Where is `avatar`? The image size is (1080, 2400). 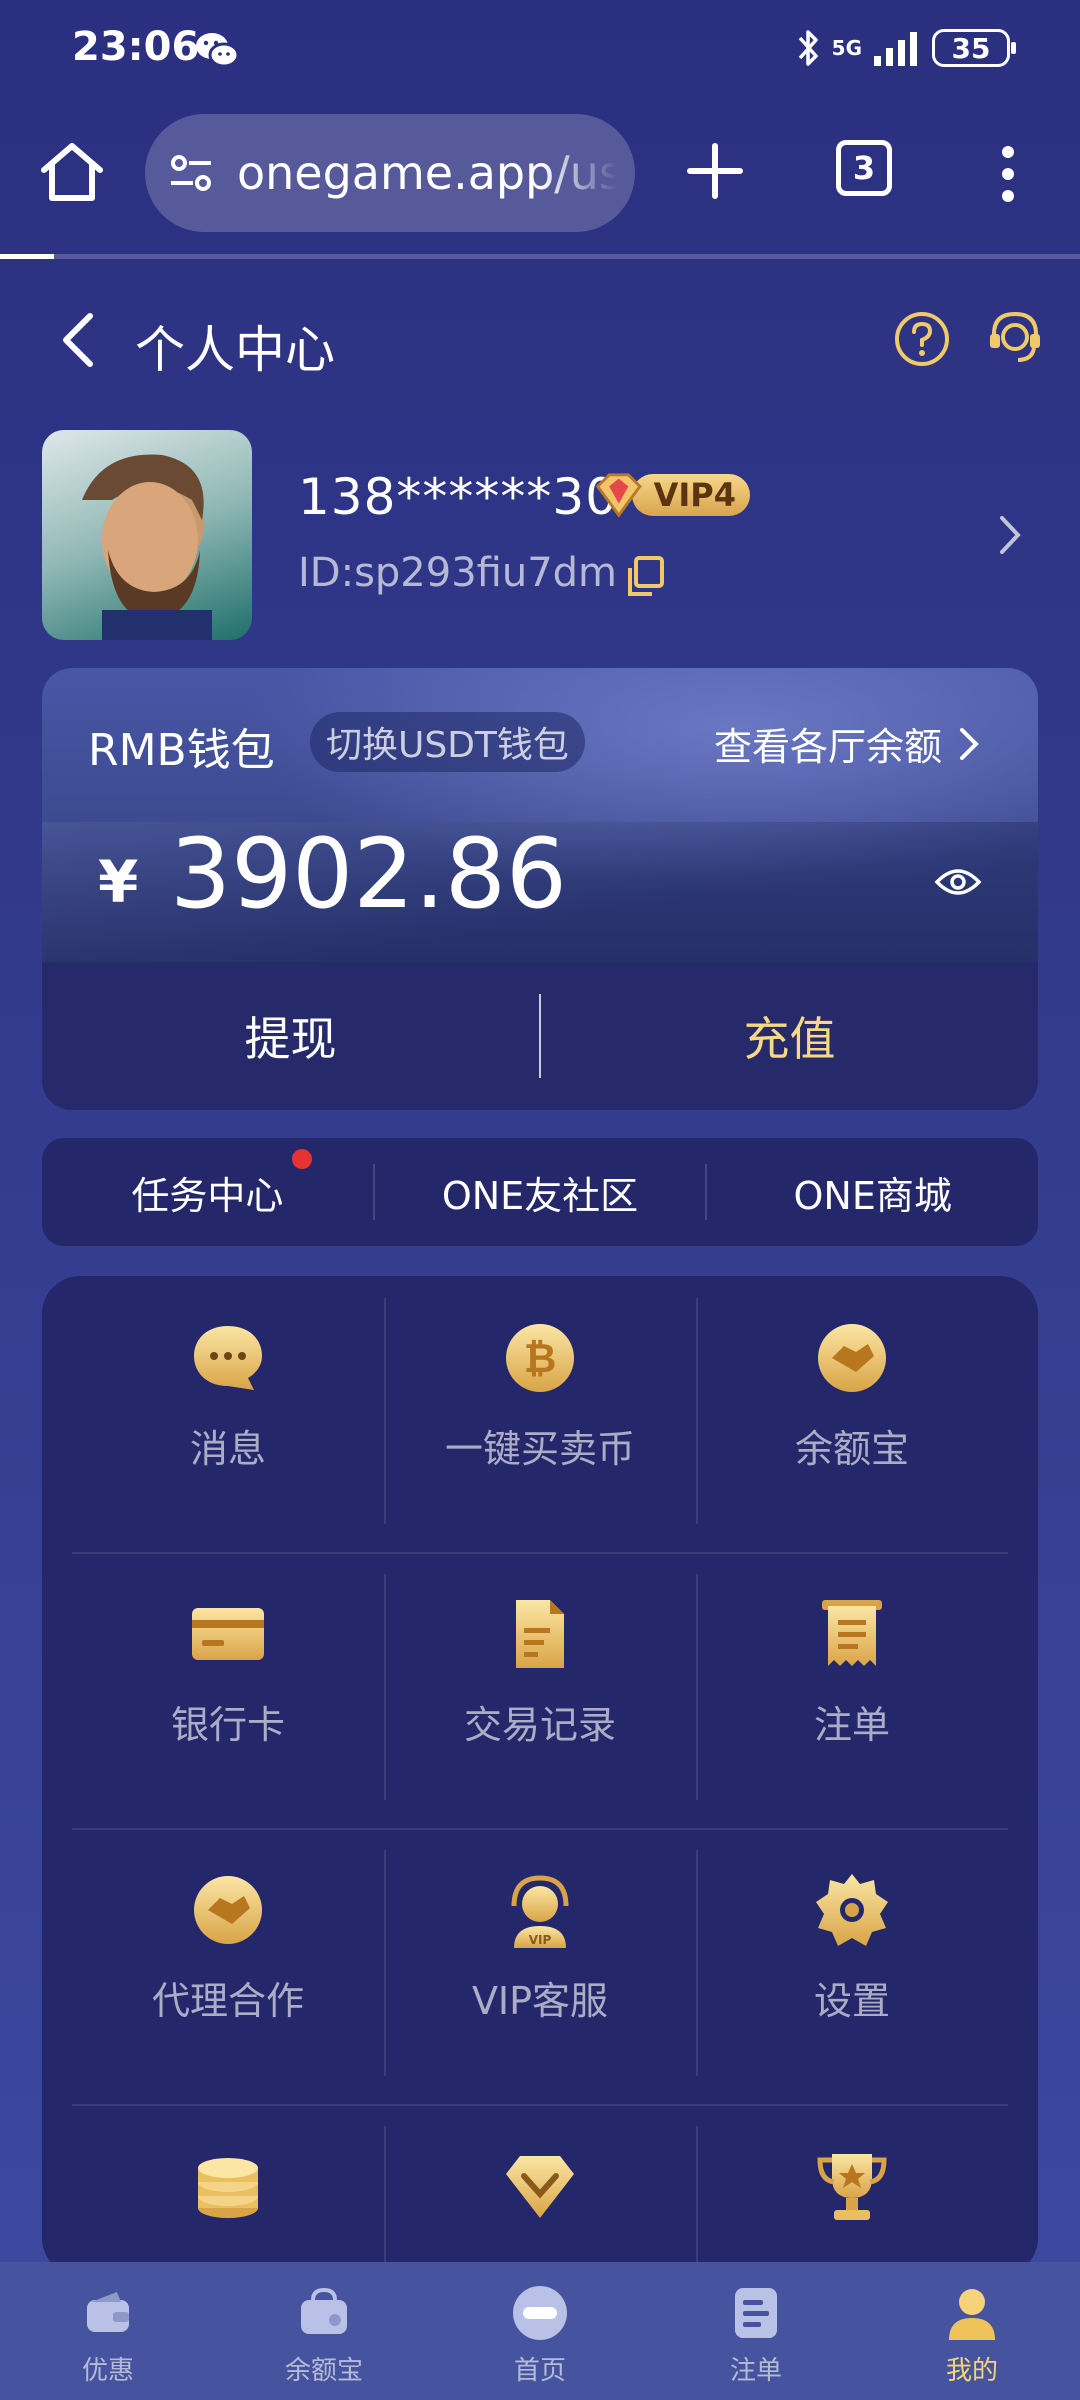 avatar is located at coordinates (147, 535).